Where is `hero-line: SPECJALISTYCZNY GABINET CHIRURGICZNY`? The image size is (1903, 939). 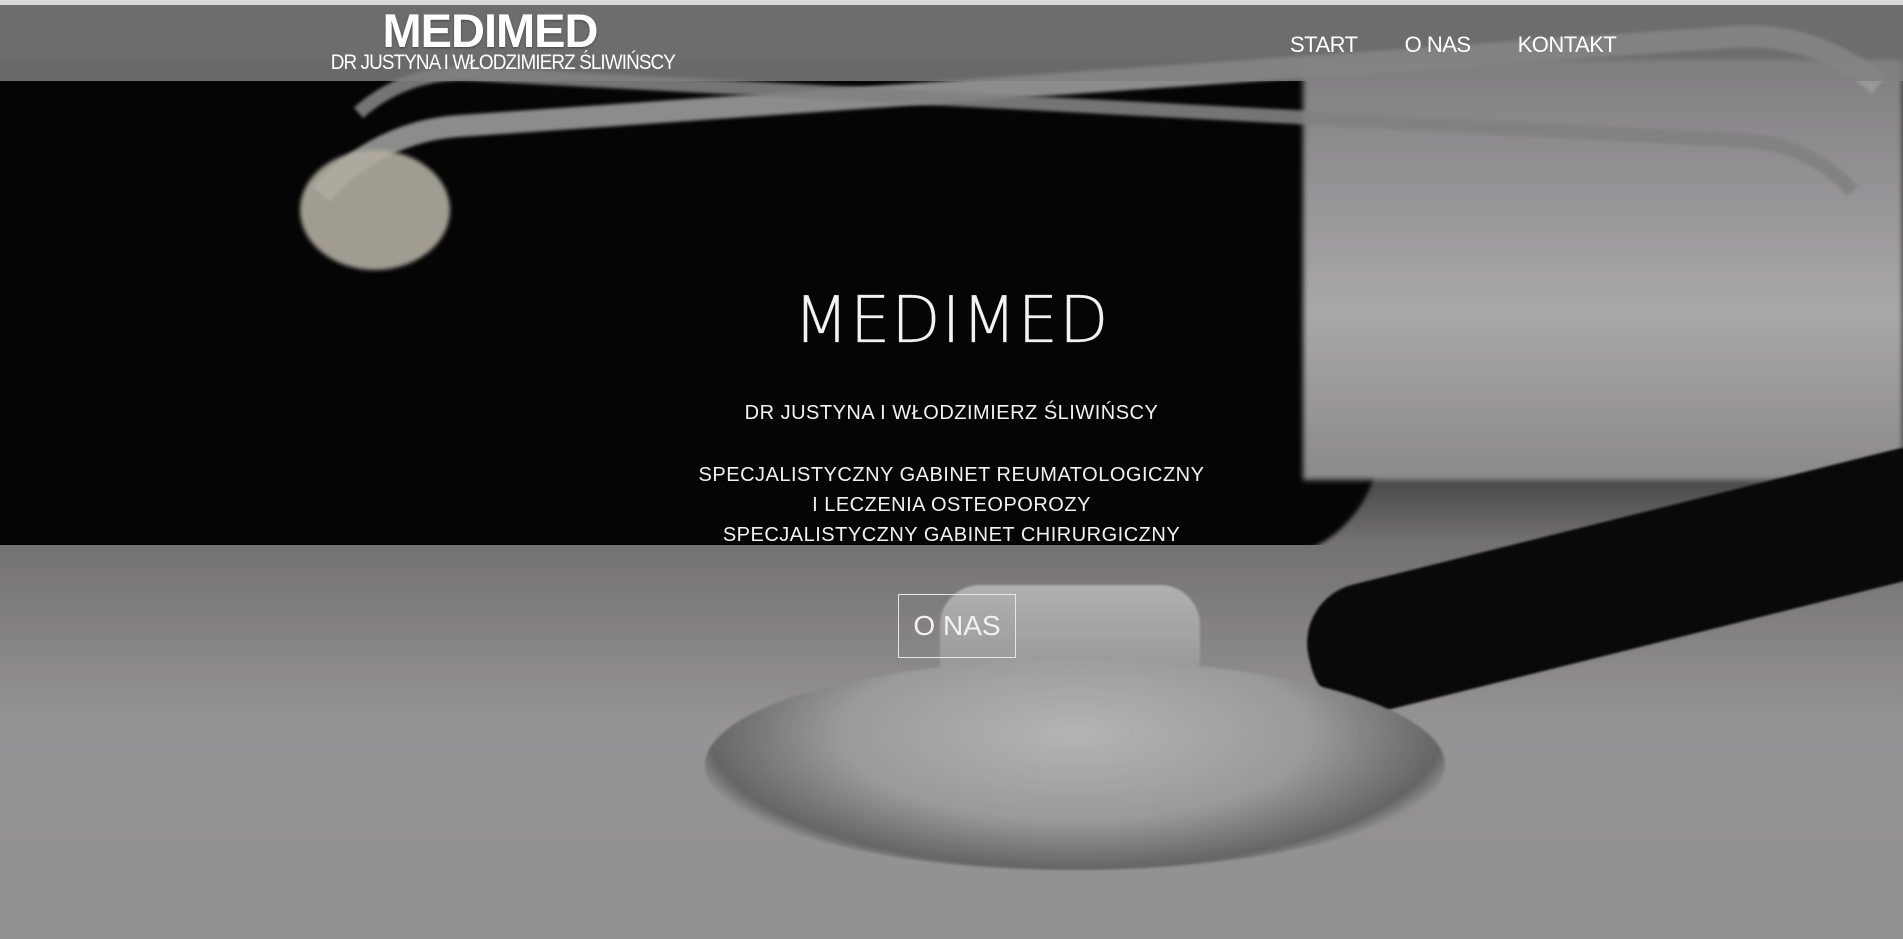
hero-line: SPECJALISTYCZNY GABINET CHIRURGICZNY is located at coordinates (951, 535).